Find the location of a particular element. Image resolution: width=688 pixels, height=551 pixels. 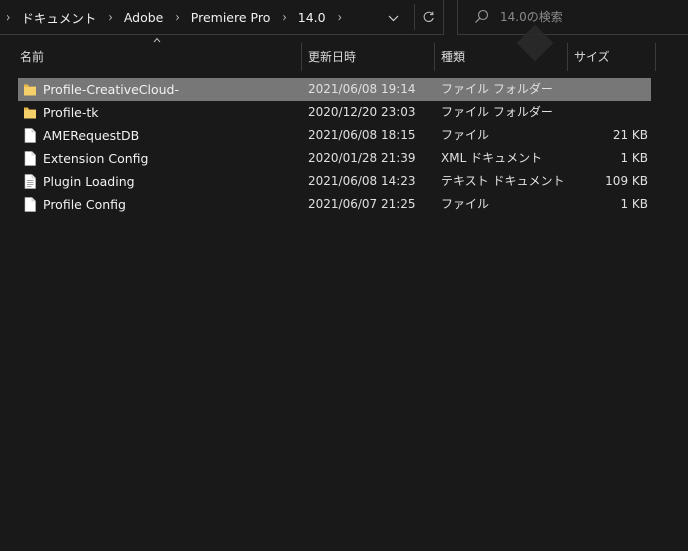

column-date-label: 更新日時 is located at coordinates (332, 56).